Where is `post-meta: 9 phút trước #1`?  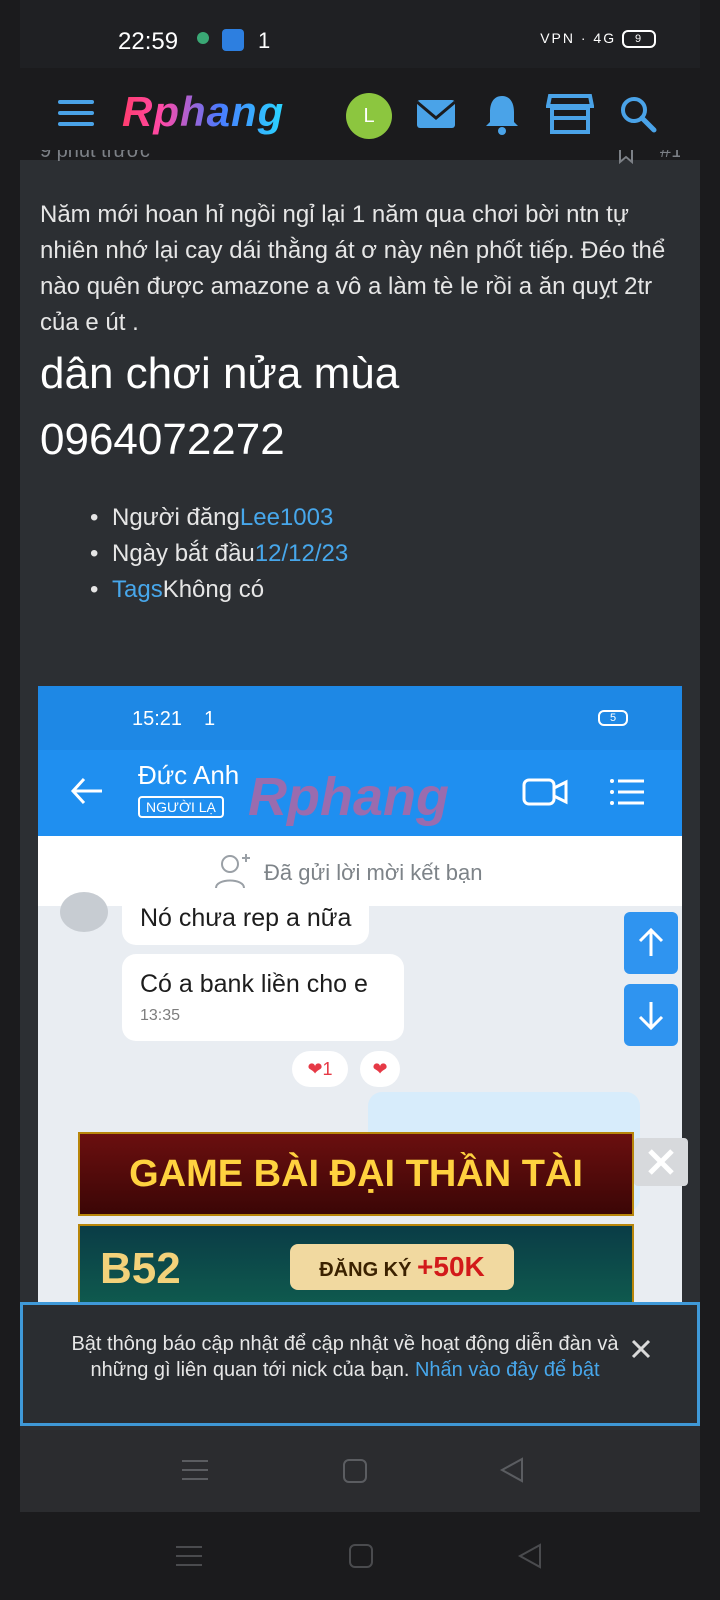
post-meta: 9 phút trước #1 is located at coordinates (360, 160).